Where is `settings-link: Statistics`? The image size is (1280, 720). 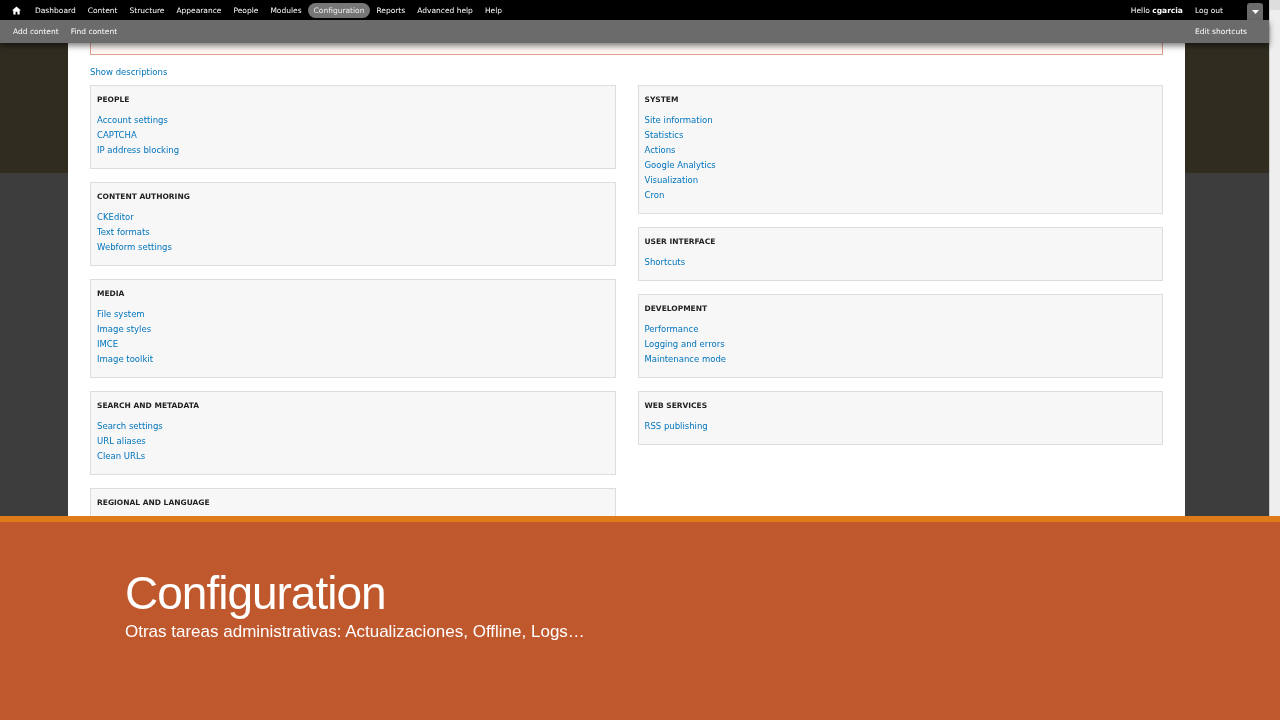
settings-link: Statistics is located at coordinates (664, 135).